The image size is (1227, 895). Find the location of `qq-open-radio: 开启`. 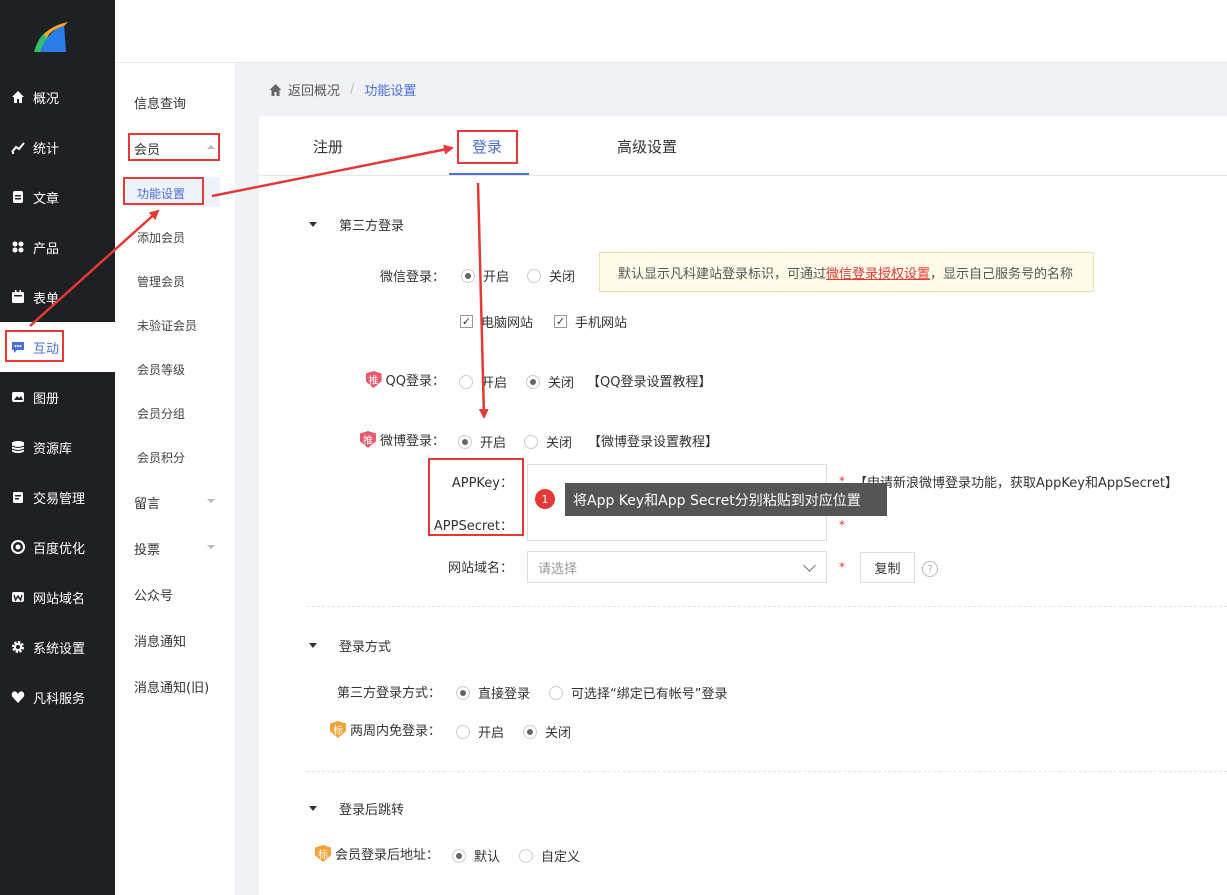

qq-open-radio: 开启 is located at coordinates (483, 381).